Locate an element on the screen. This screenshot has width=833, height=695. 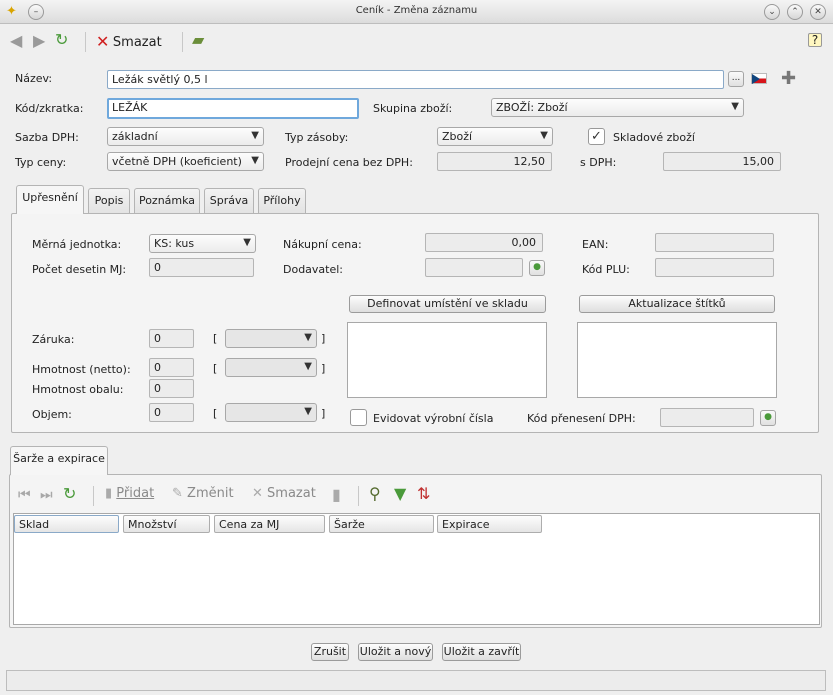
status-bar is located at coordinates (416, 680).